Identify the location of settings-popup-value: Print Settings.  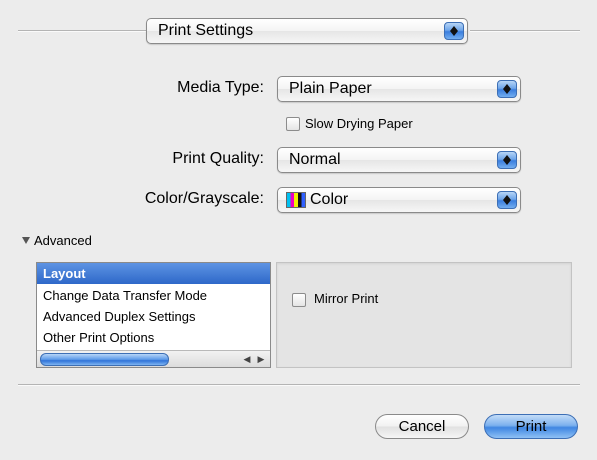
(206, 30).